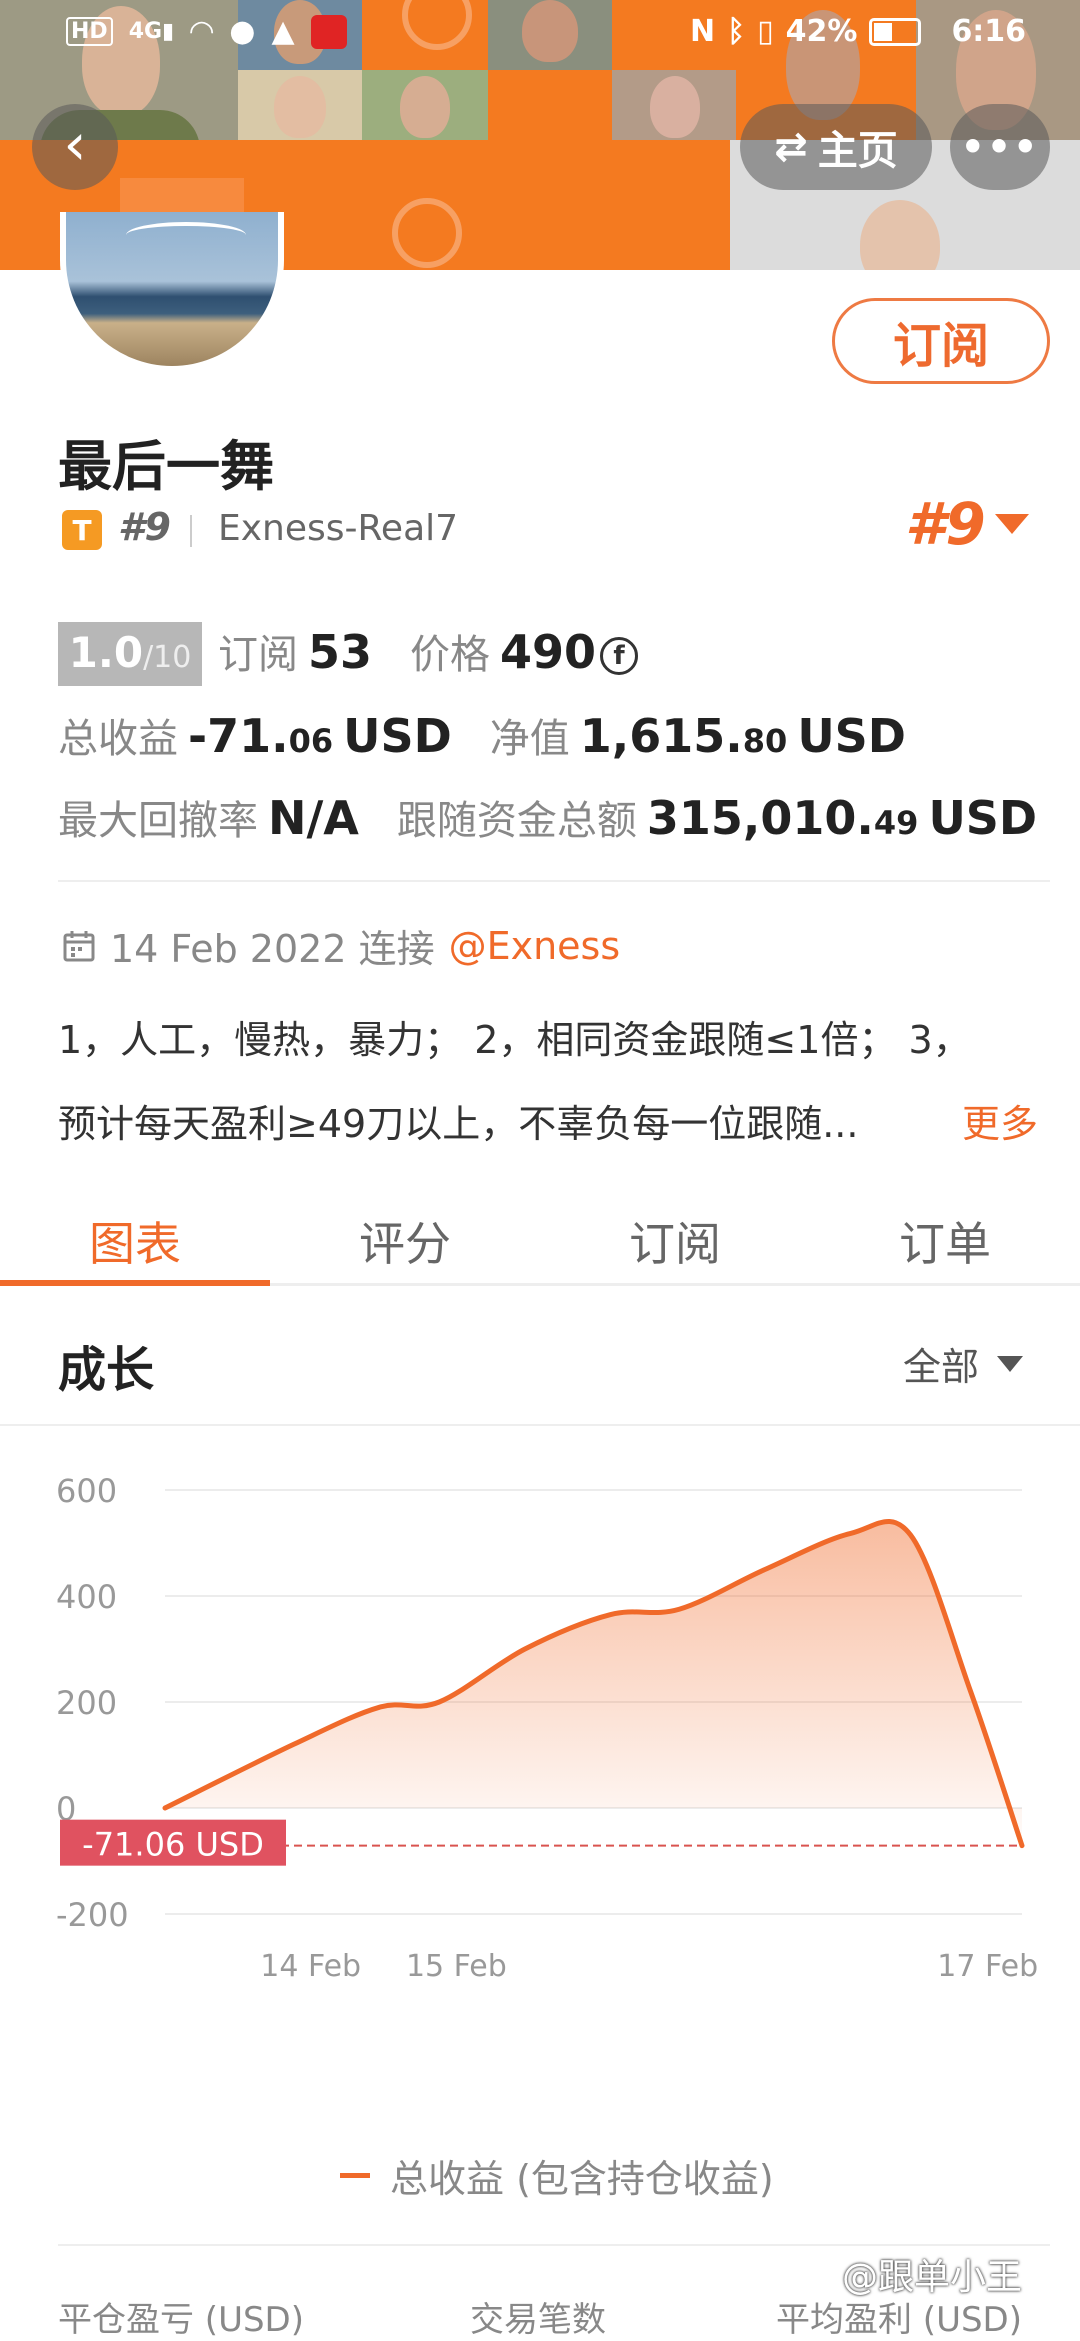 Image resolution: width=1080 pixels, height=2341 pixels. What do you see at coordinates (765, 31) in the screenshot?
I see `vibrate-icon: ▯` at bounding box center [765, 31].